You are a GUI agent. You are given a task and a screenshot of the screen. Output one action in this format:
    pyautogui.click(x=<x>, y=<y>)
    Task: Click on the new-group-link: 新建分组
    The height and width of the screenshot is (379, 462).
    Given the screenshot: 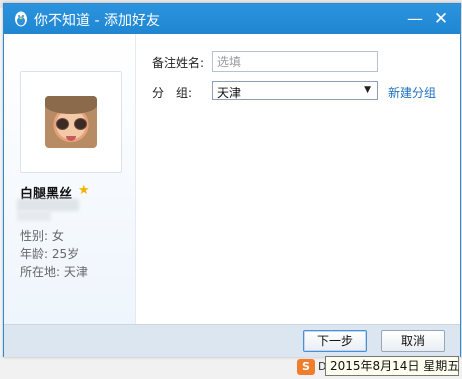 What is the action you would take?
    pyautogui.click(x=412, y=92)
    